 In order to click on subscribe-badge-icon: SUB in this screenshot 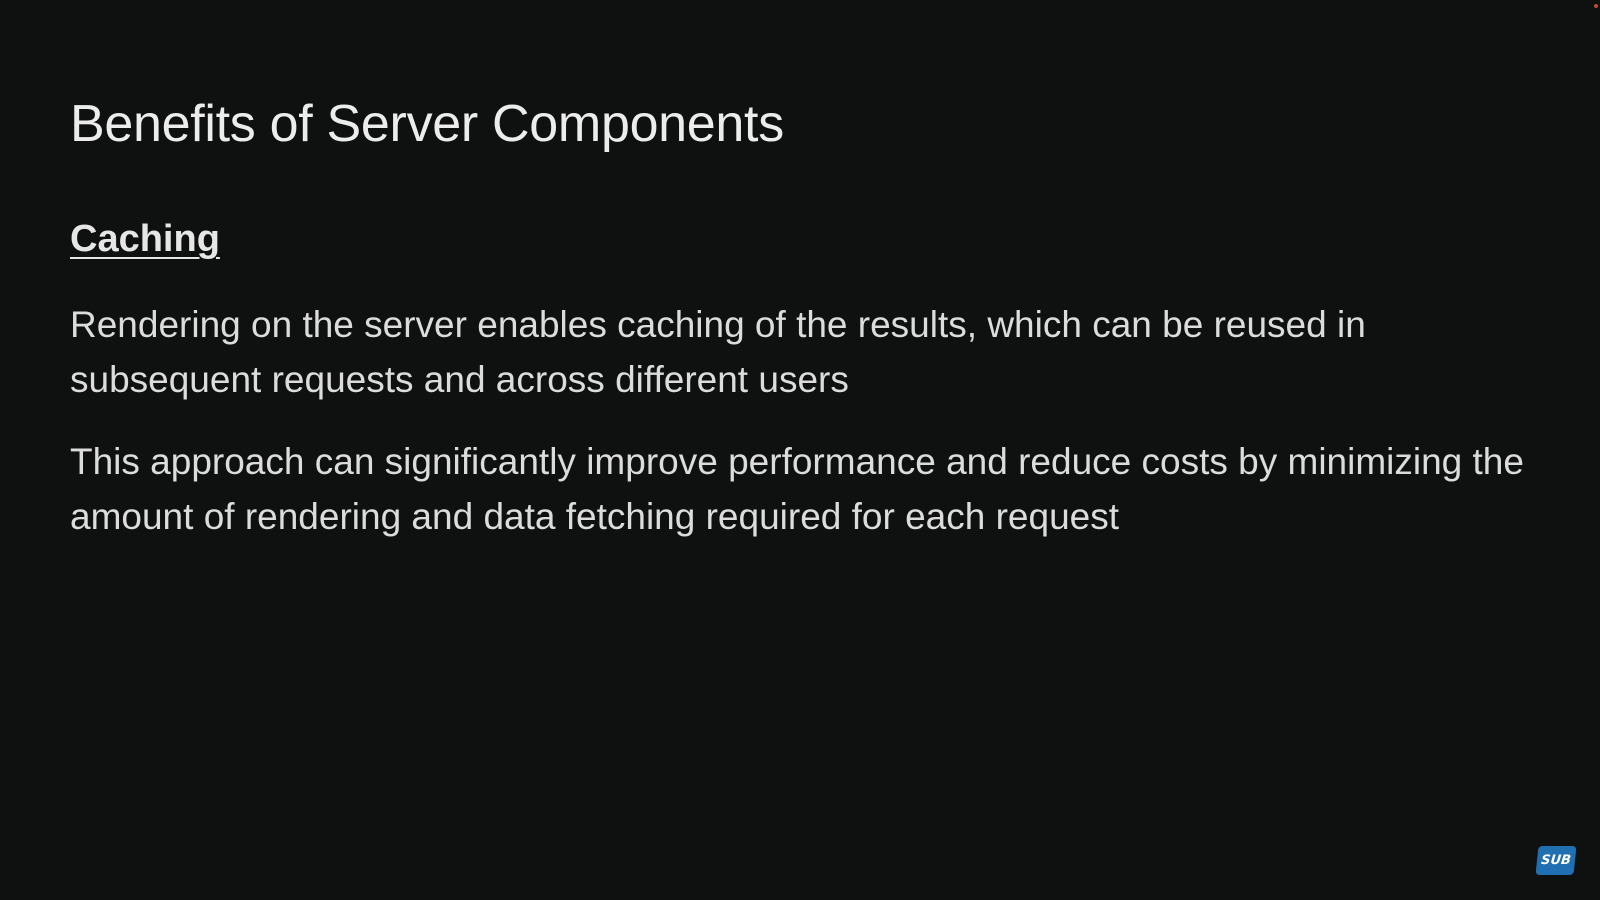, I will do `click(1556, 860)`.